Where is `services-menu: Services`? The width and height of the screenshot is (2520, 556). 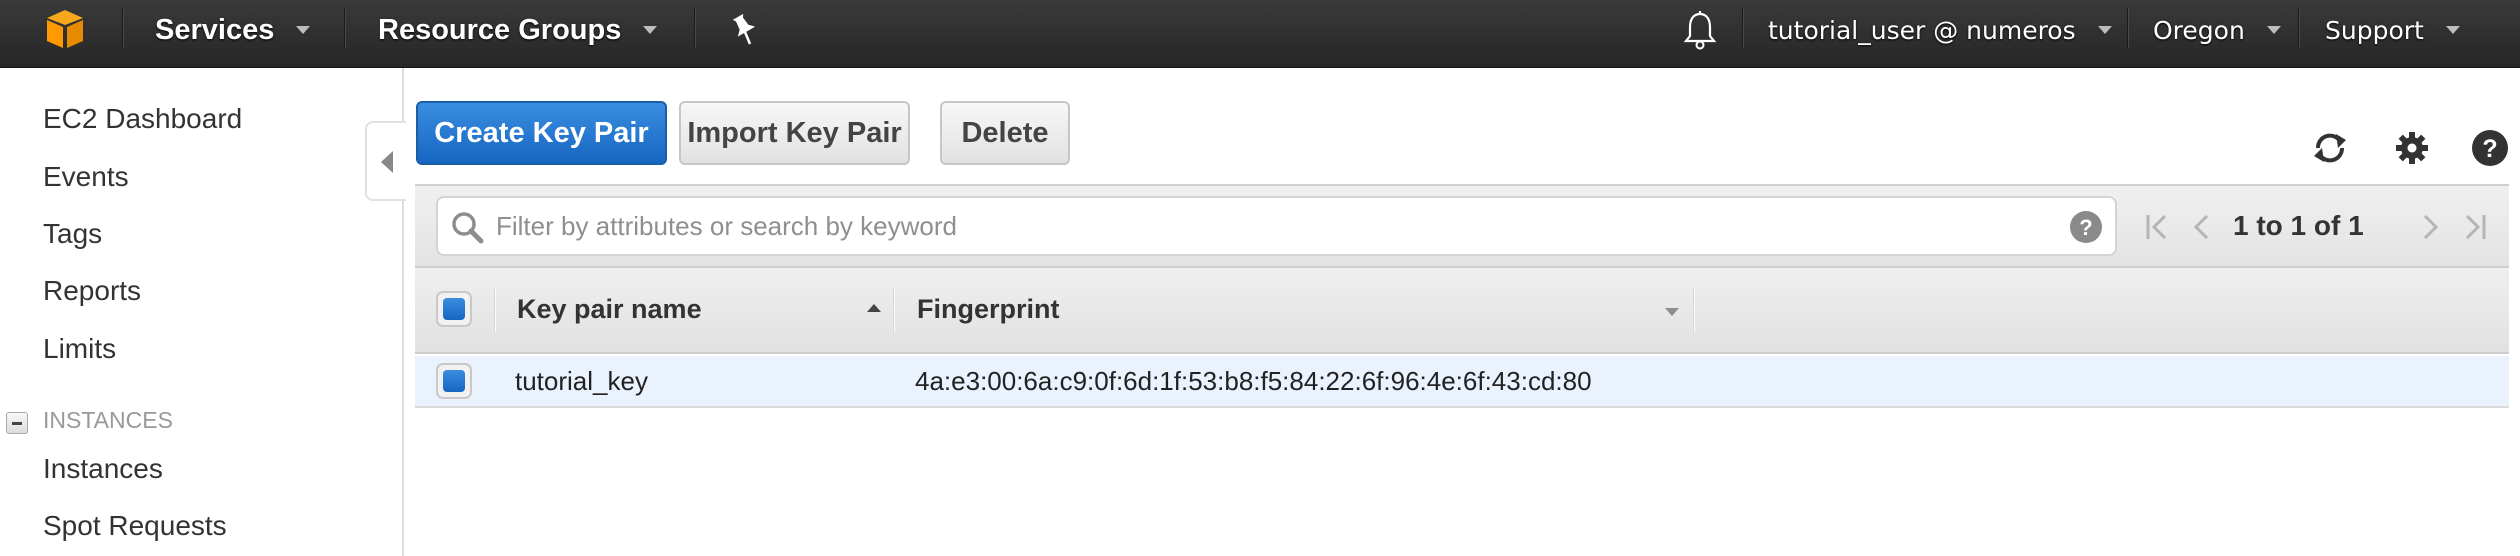
services-menu: Services is located at coordinates (233, 30).